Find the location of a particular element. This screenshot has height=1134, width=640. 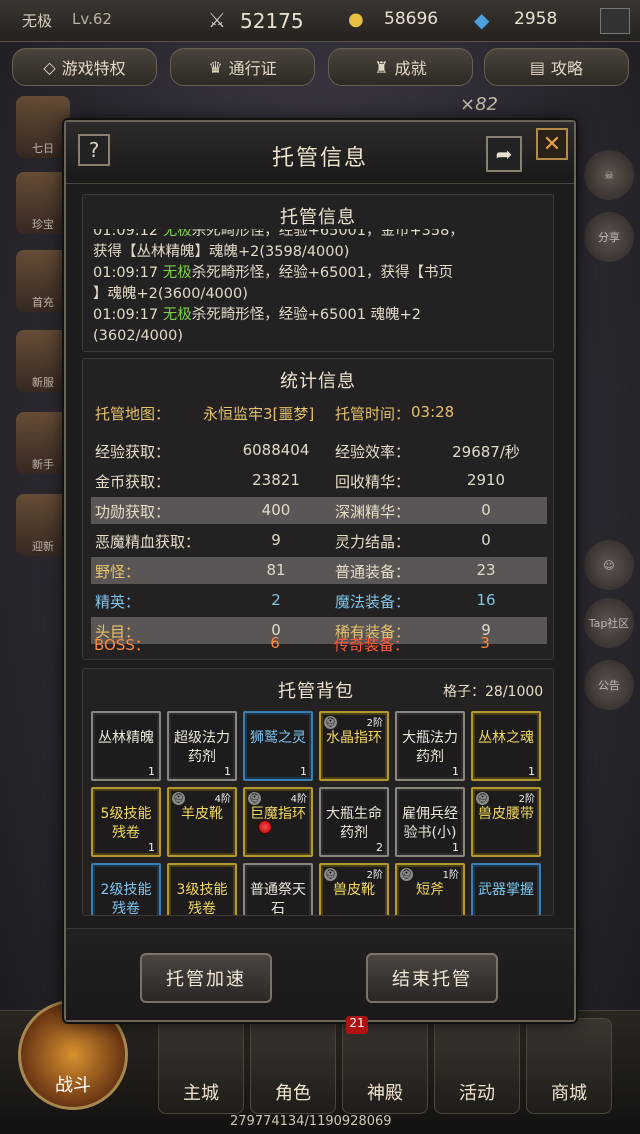

tab-guide: ▤ 攻略 is located at coordinates (556, 67).